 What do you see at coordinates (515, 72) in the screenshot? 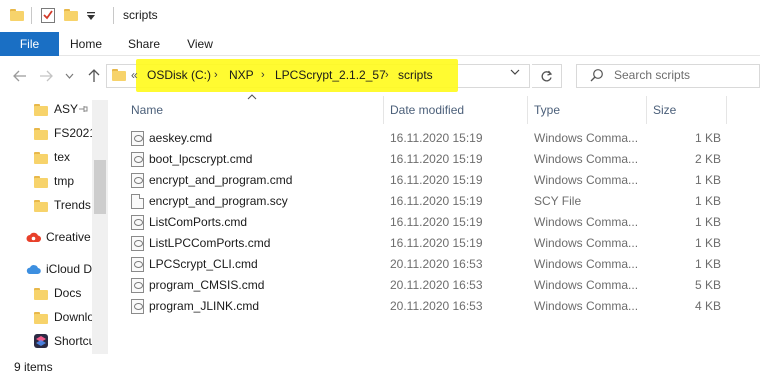
I see `address-history-chevron-icon` at bounding box center [515, 72].